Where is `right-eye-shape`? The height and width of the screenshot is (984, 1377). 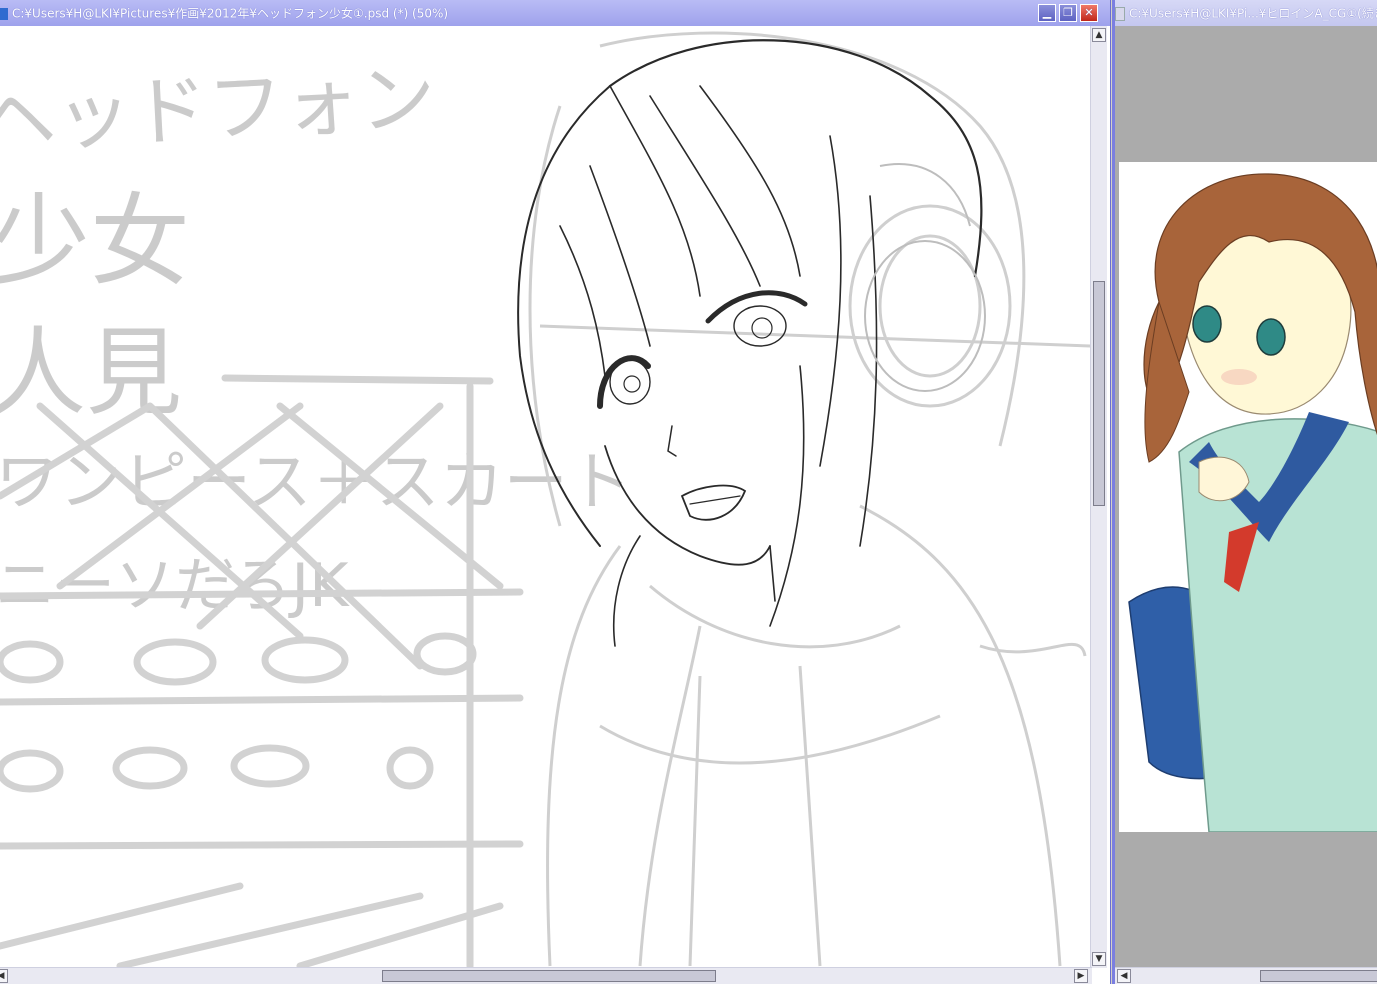 right-eye-shape is located at coordinates (1271, 337).